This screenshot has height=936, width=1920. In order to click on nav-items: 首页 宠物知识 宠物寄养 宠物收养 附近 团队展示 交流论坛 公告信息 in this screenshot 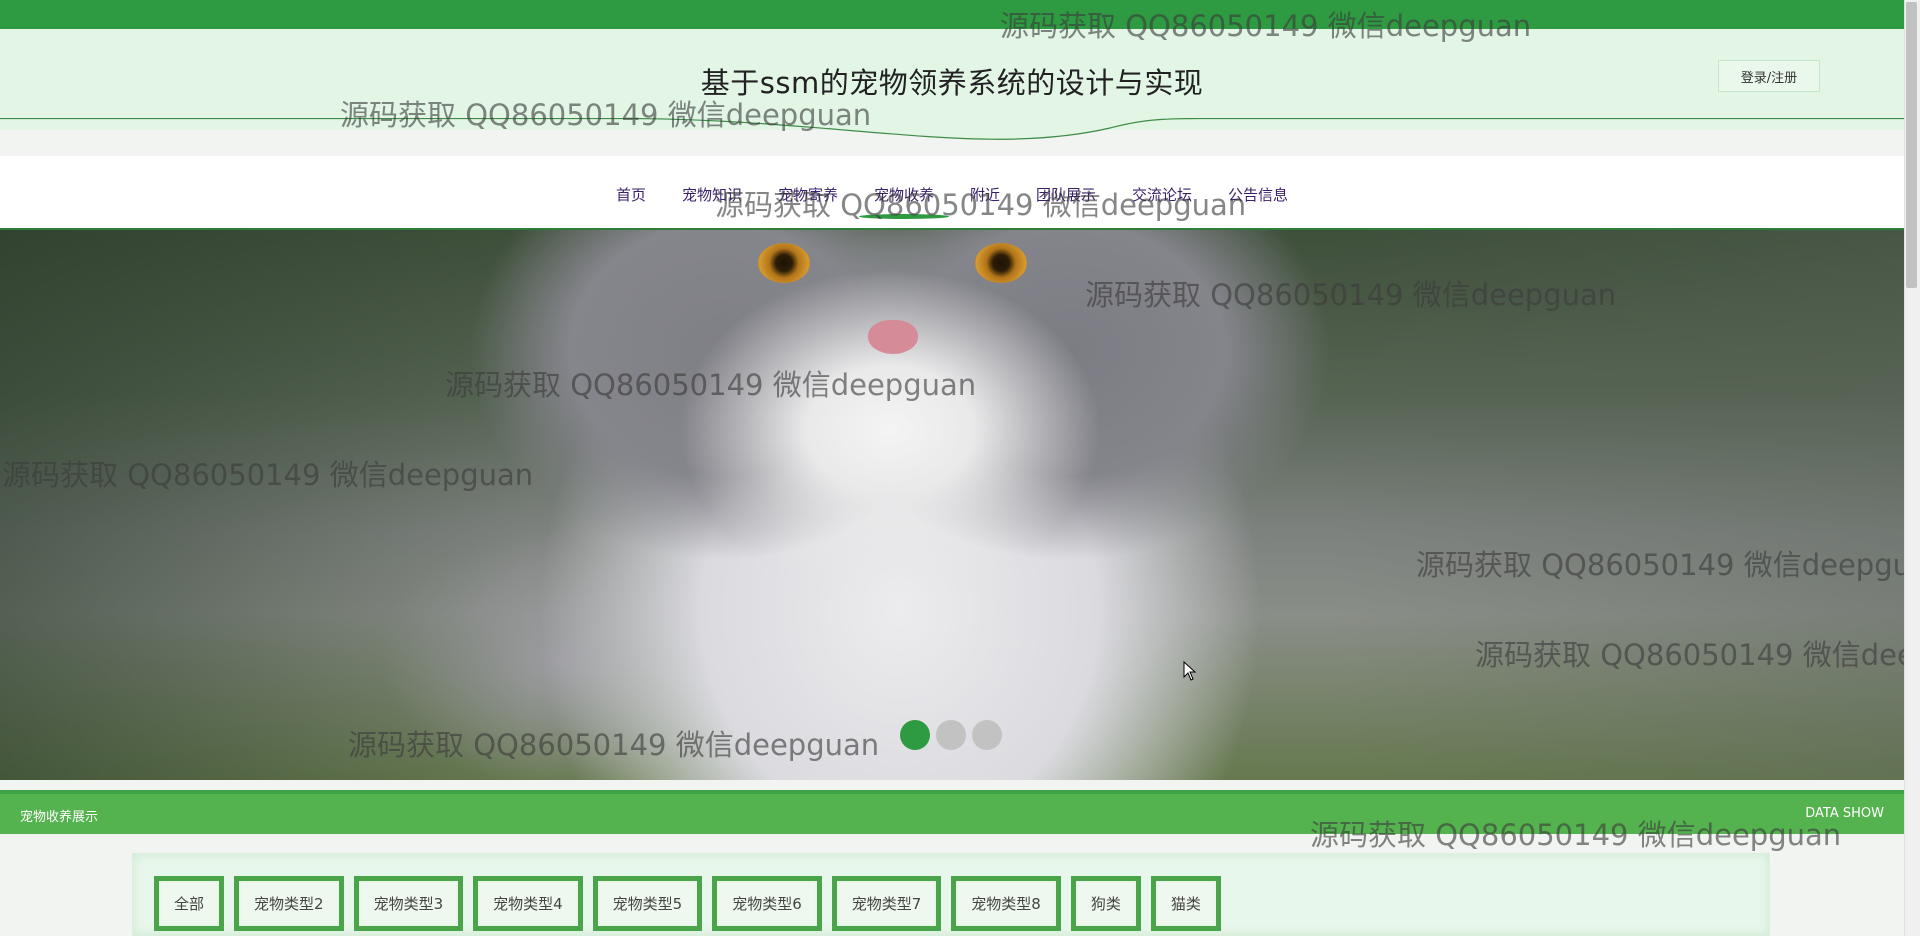, I will do `click(952, 201)`.